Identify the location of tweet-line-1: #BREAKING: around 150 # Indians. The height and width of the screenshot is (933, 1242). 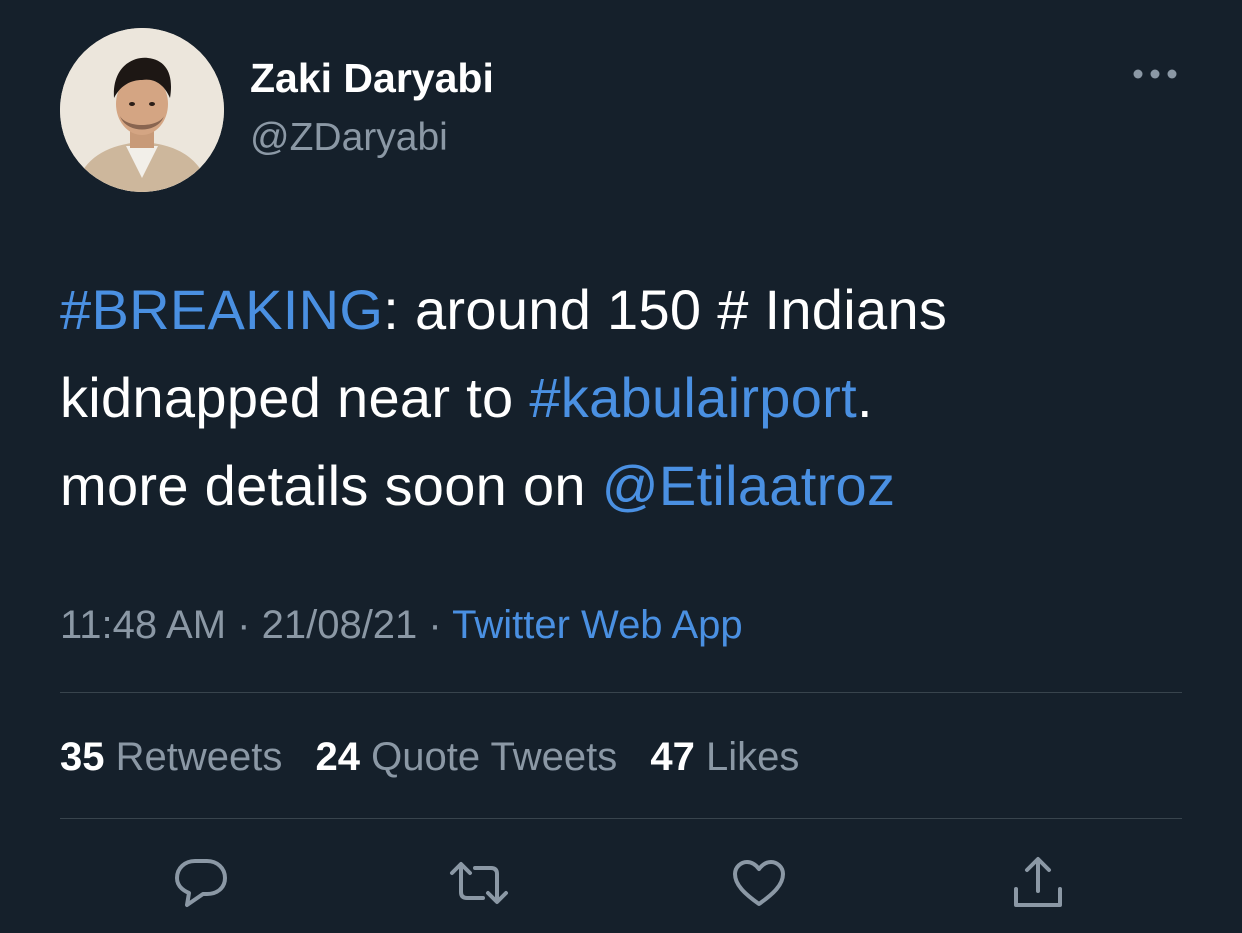
(625, 310).